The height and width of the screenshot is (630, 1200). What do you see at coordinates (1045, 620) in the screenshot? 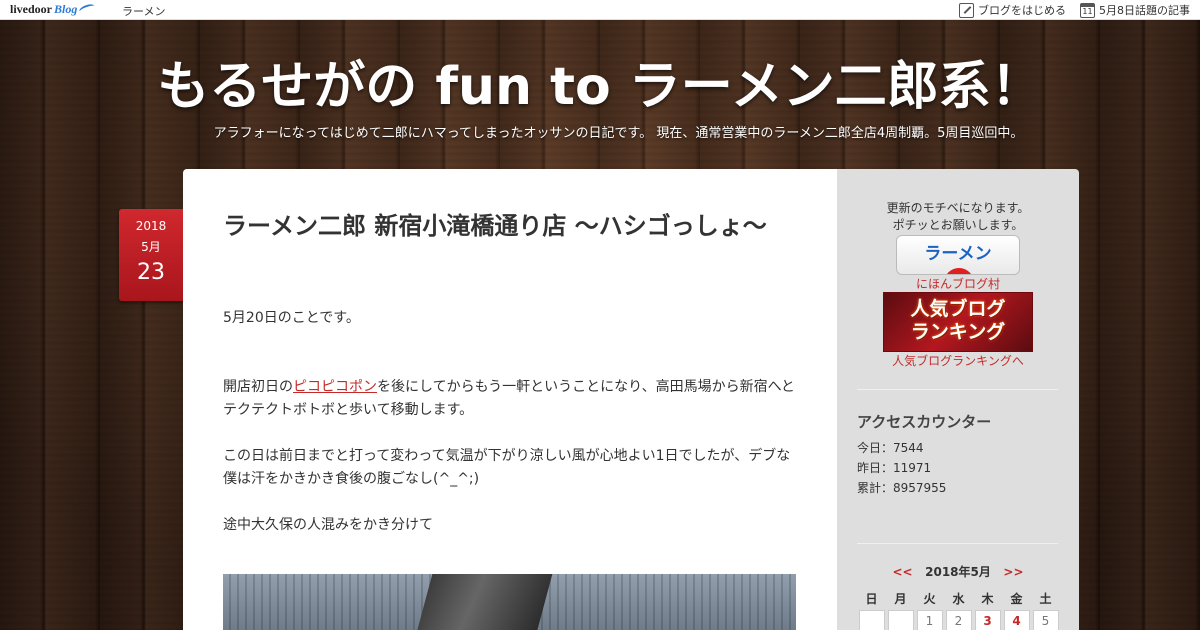
I see `calendar-day: 5` at bounding box center [1045, 620].